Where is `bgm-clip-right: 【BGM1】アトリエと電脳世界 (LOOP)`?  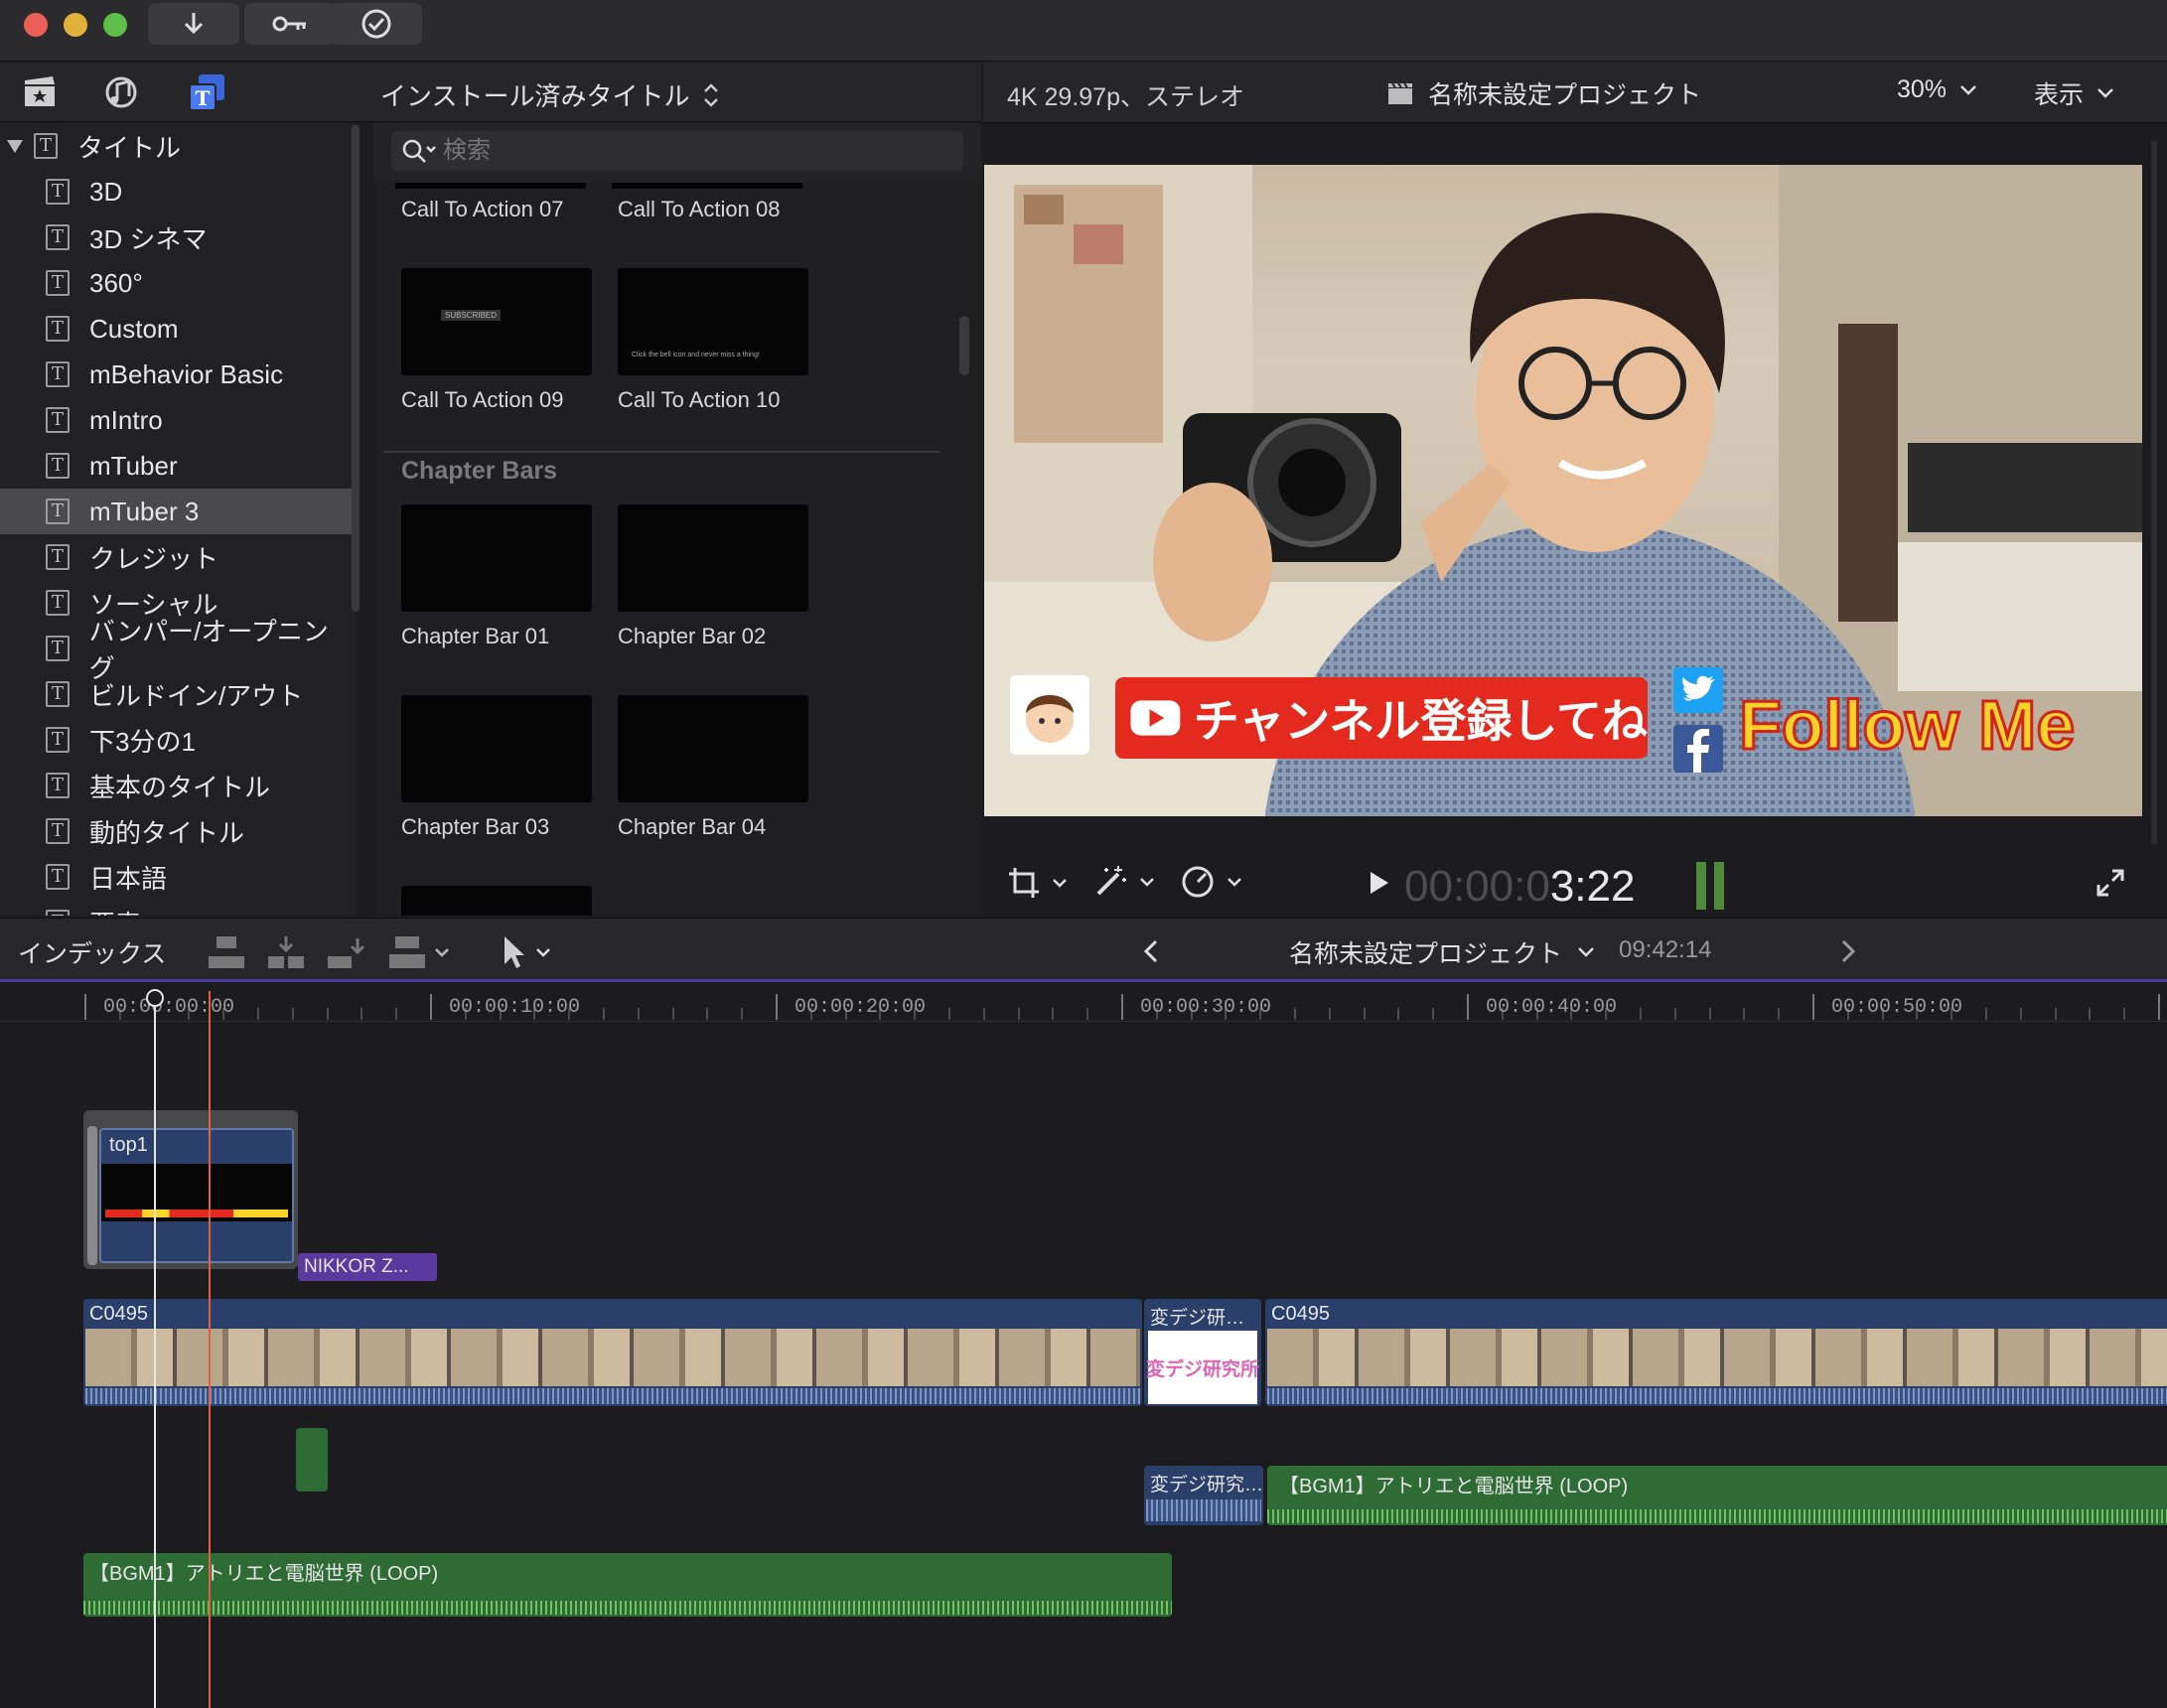 bgm-clip-right: 【BGM1】アトリエと電脳世界 (LOOP) is located at coordinates (1717, 1495).